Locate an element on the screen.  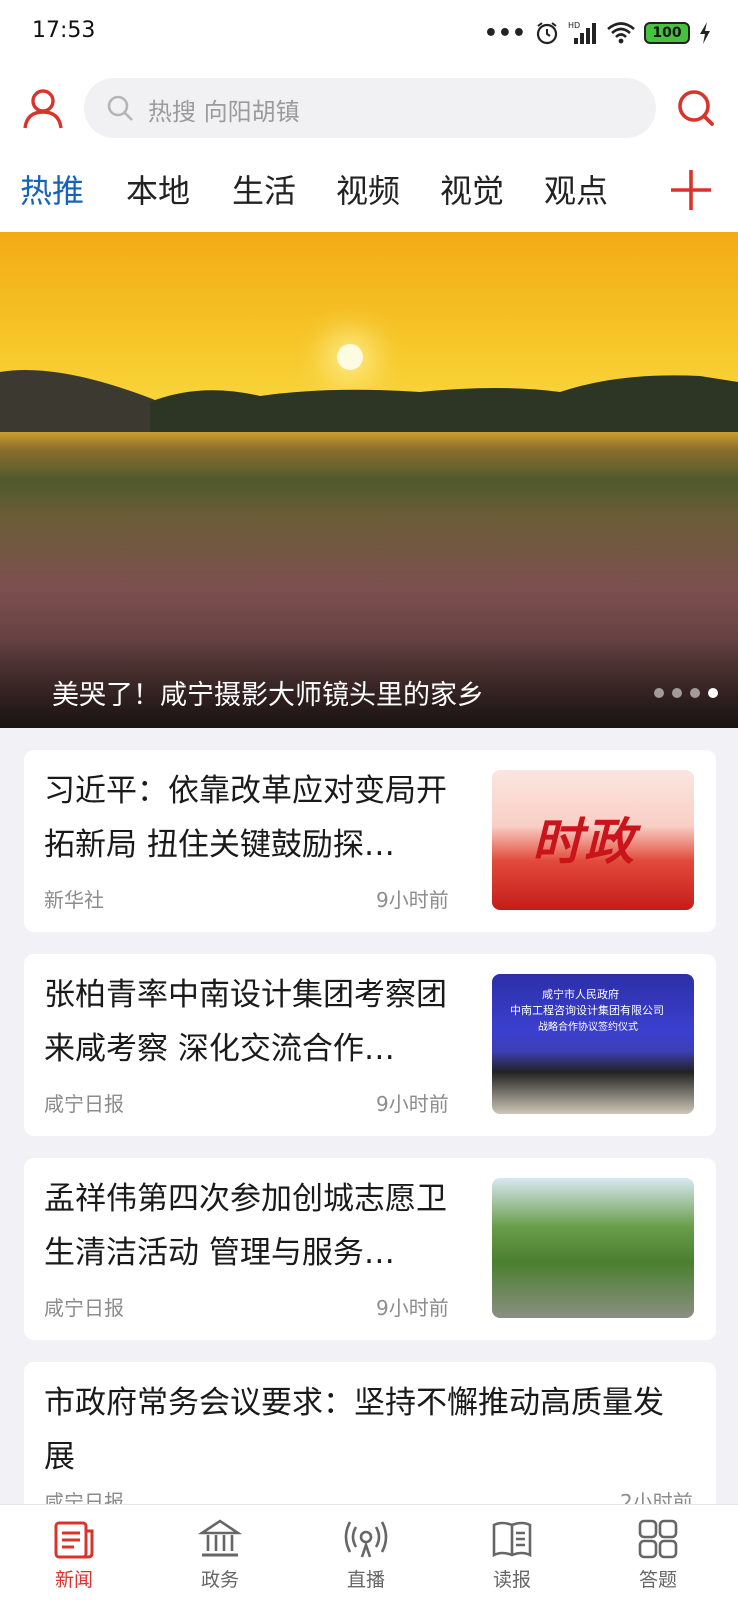
search-button is located at coordinates (696, 108).